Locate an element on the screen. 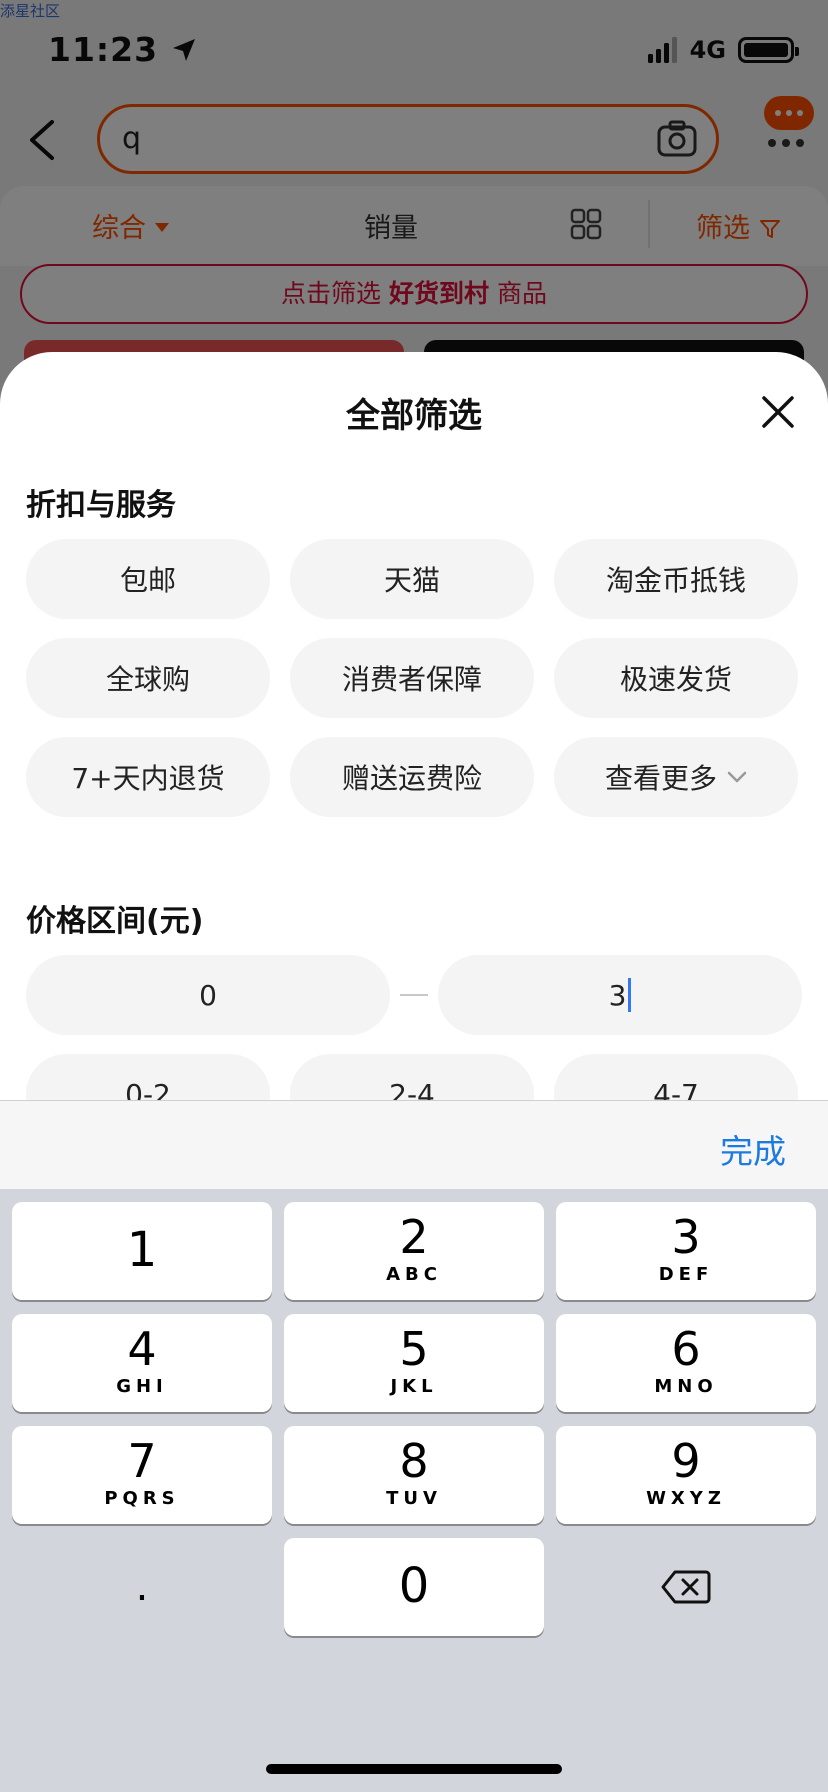  backspace-icon is located at coordinates (686, 1587).